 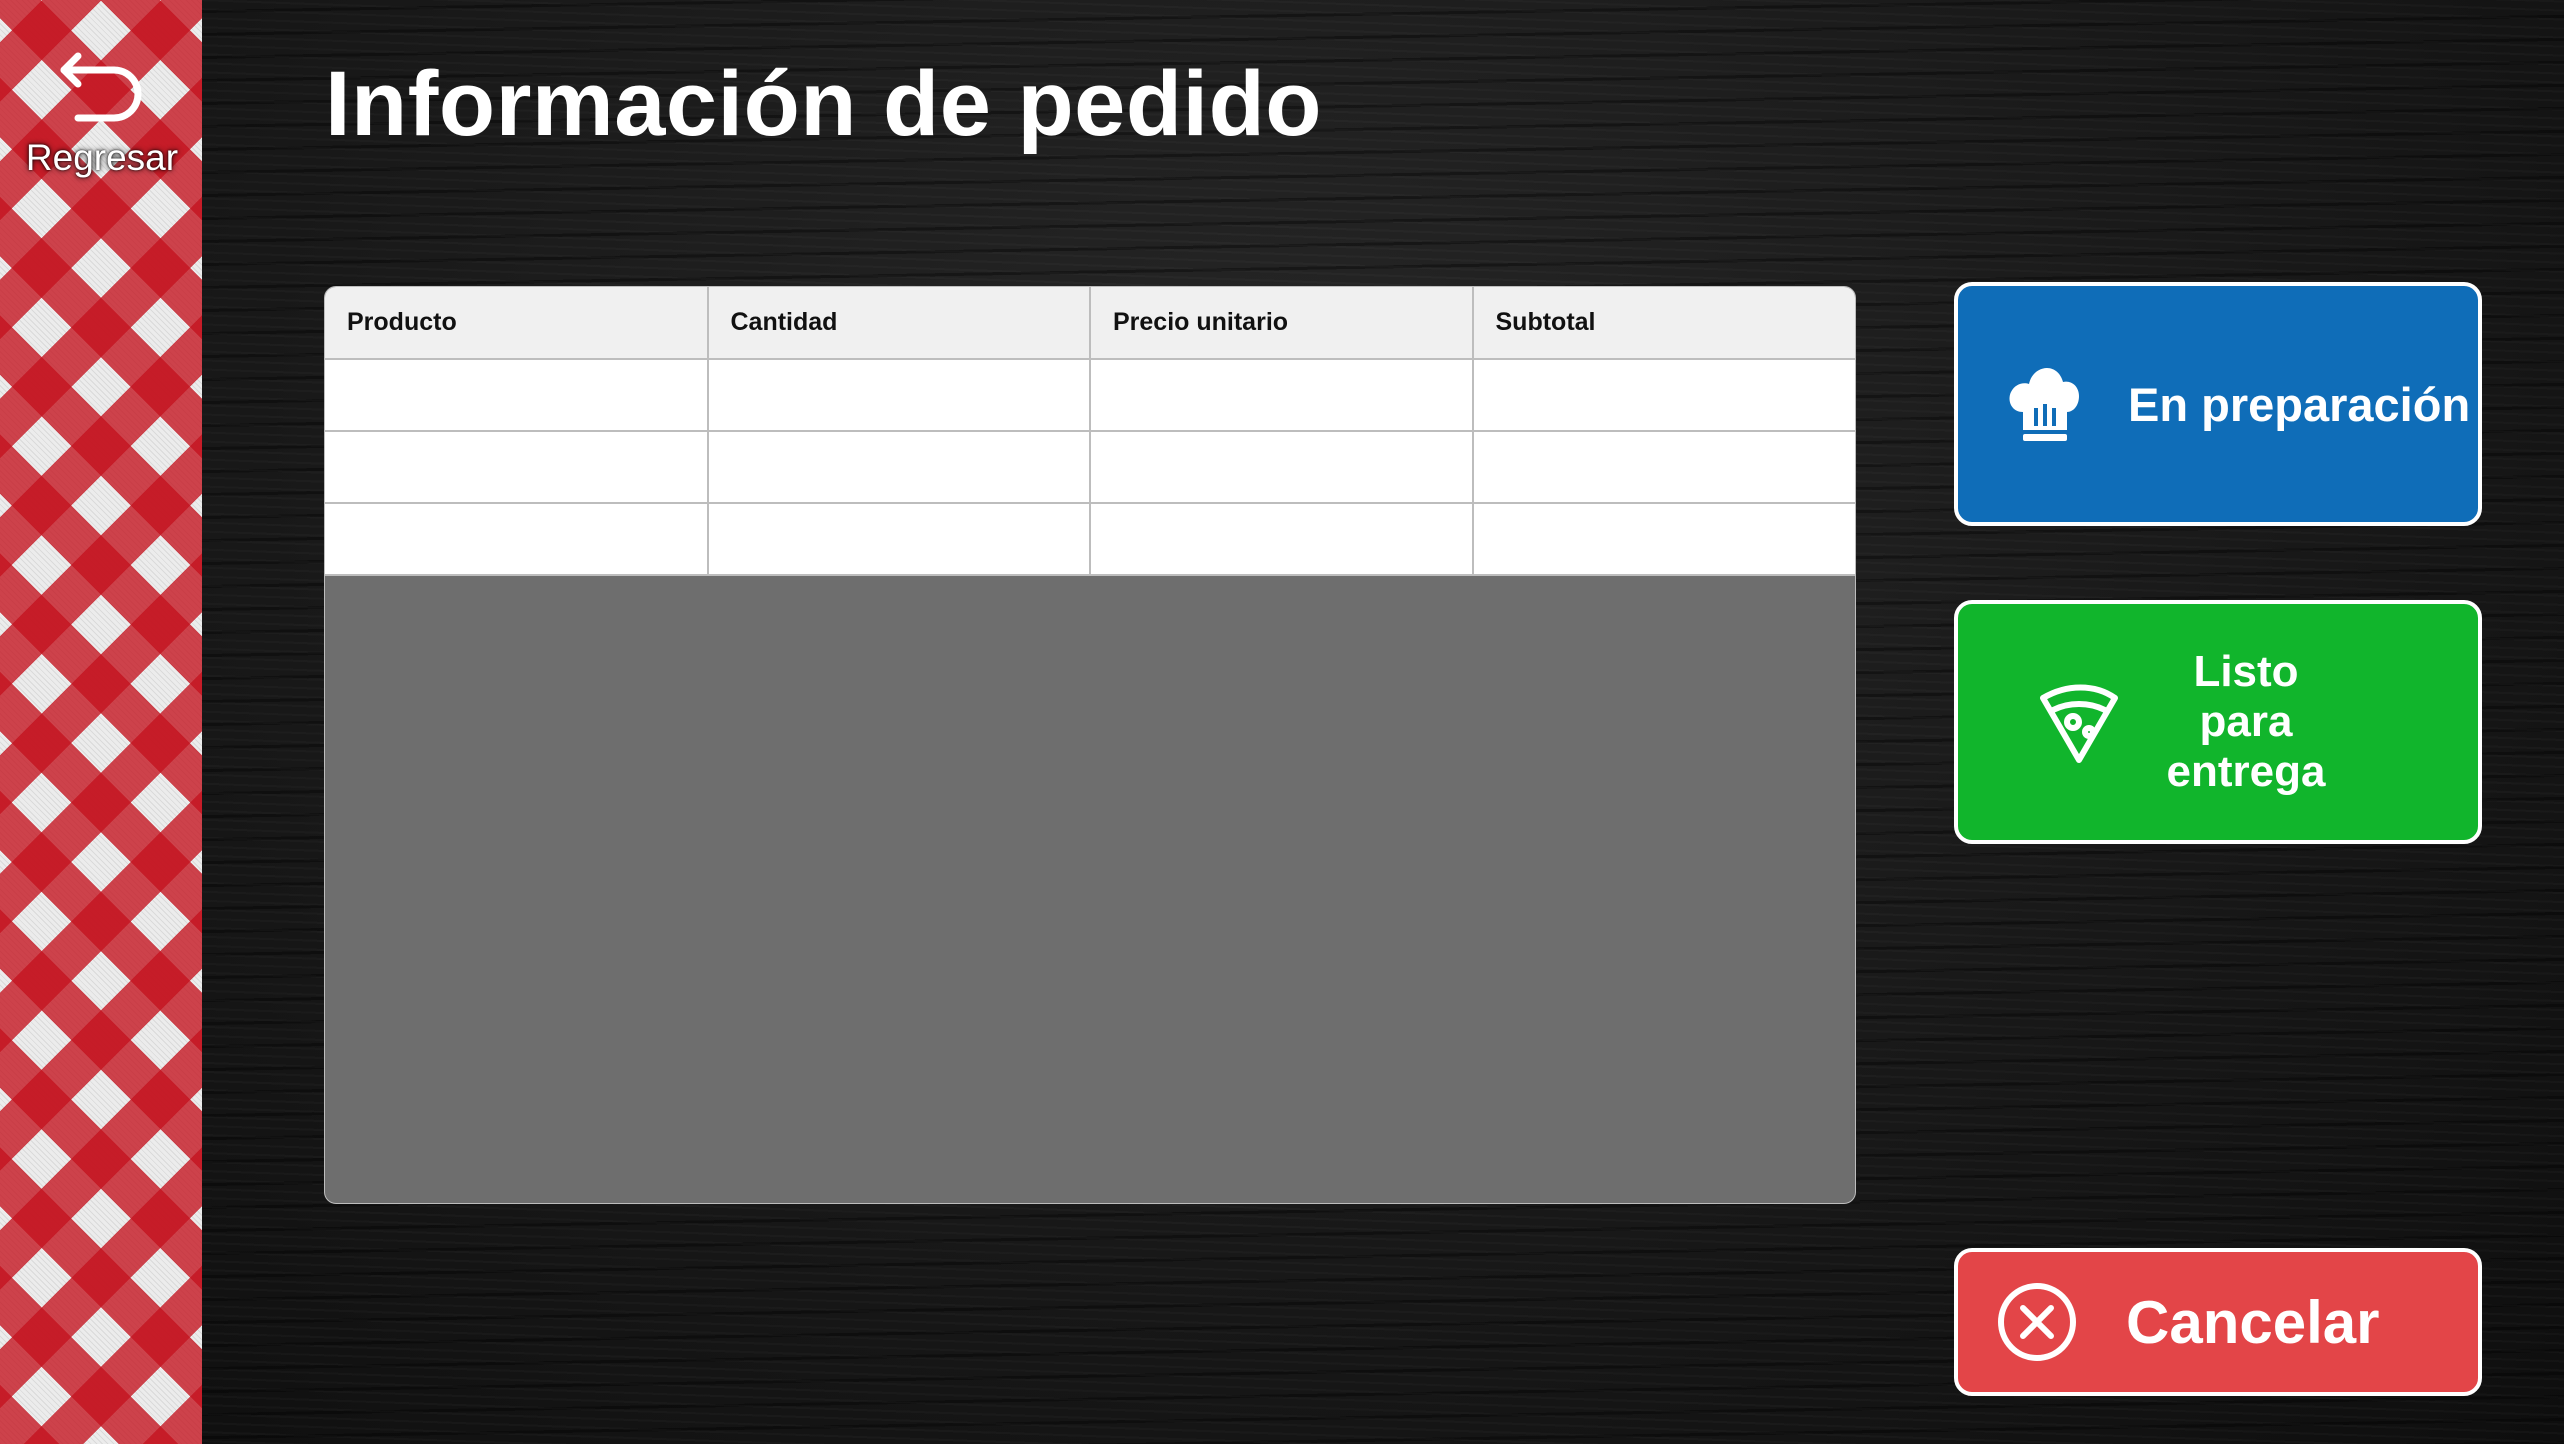 What do you see at coordinates (101, 722) in the screenshot?
I see `checkered-sidebar: Regresar` at bounding box center [101, 722].